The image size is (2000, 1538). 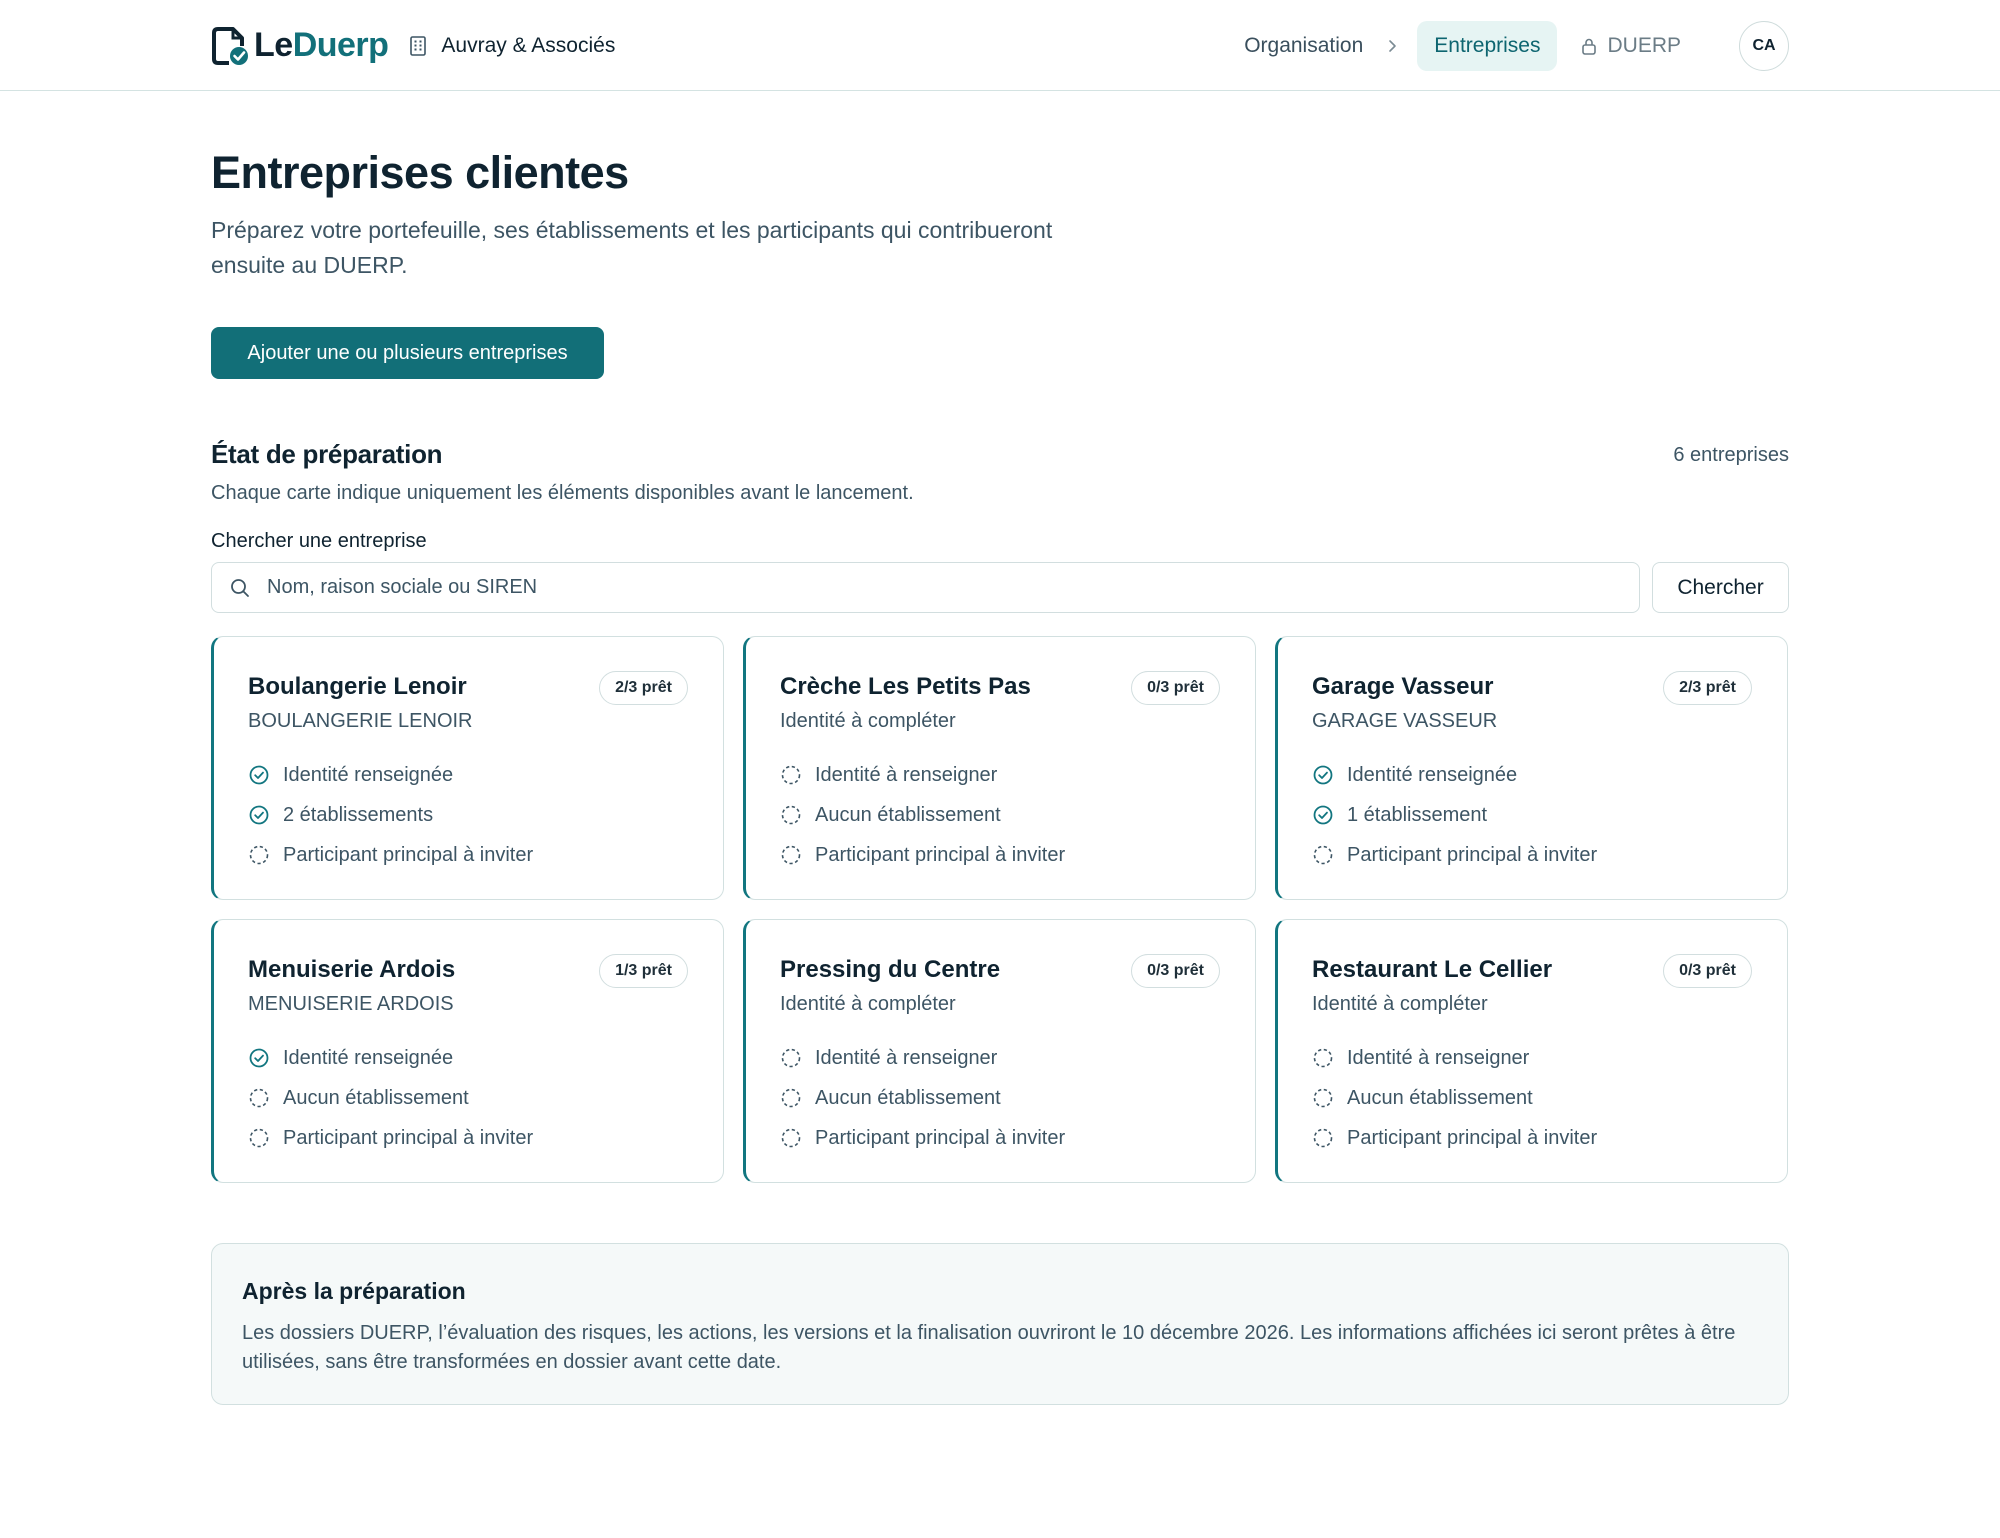 What do you see at coordinates (1764, 45) in the screenshot?
I see `user-avatar-button: CA` at bounding box center [1764, 45].